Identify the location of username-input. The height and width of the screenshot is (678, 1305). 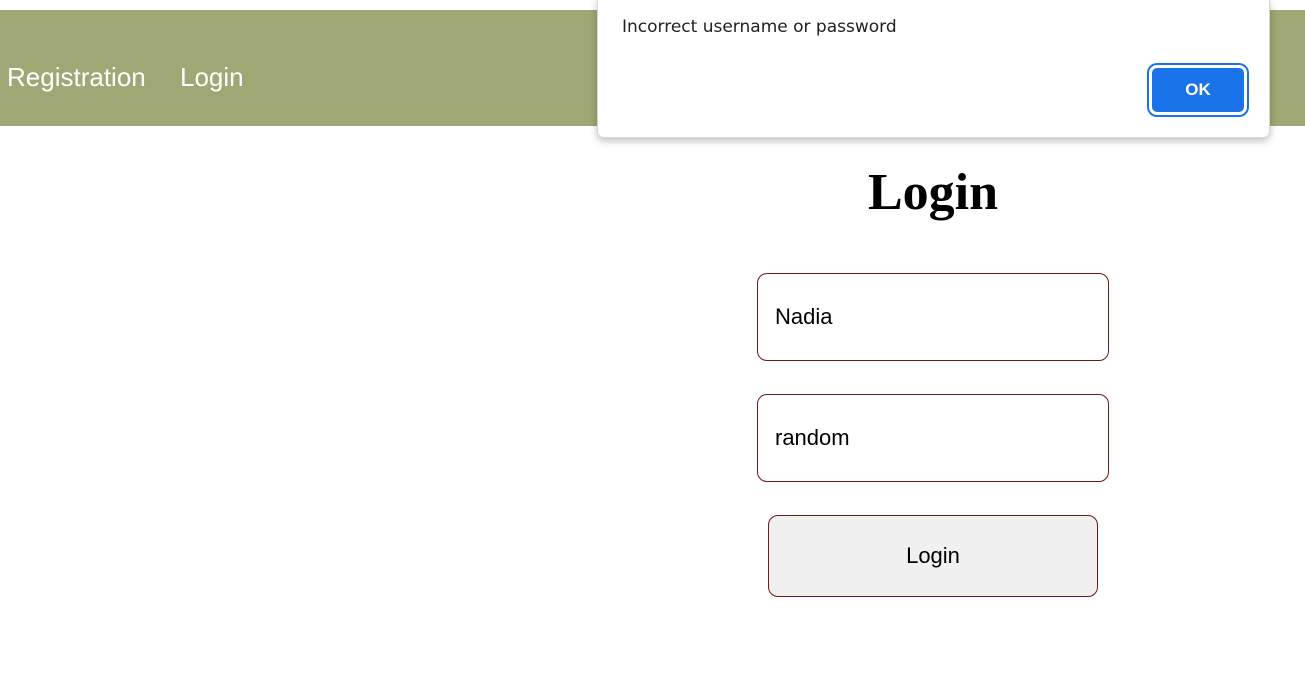
(933, 317).